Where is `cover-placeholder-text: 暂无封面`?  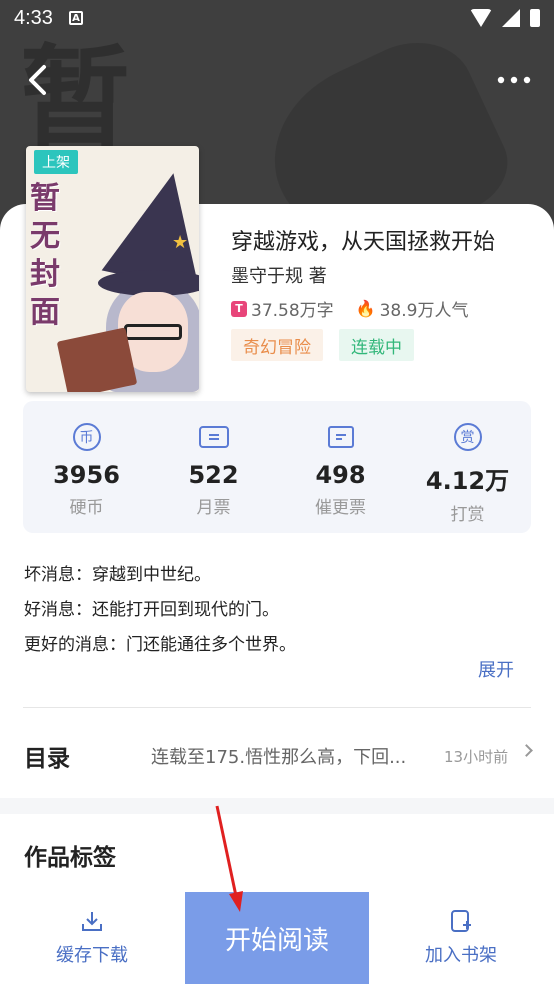
cover-placeholder-text: 暂无封面 is located at coordinates (45, 255).